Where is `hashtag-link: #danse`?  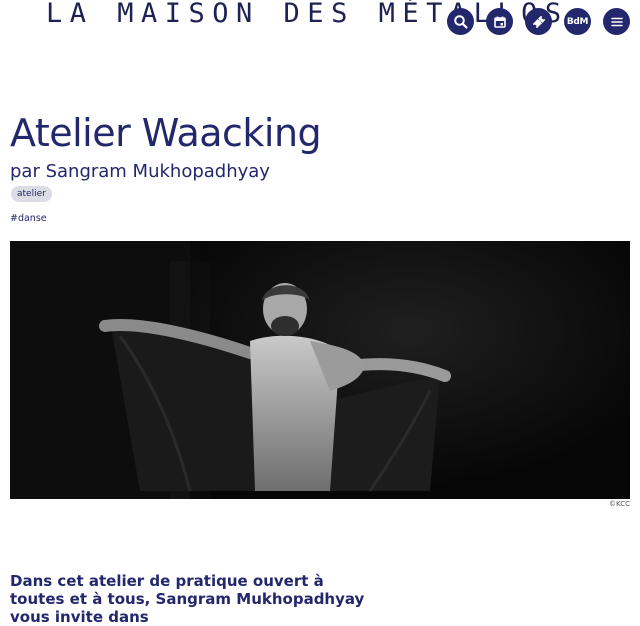
hashtag-link: #danse is located at coordinates (28, 218).